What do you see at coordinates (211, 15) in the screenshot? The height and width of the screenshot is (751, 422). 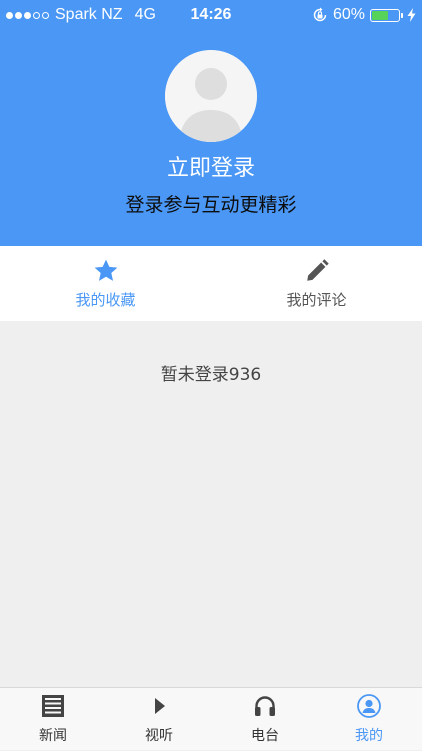 I see `status-bar: Spark NZ 4G 14:26 60%` at bounding box center [211, 15].